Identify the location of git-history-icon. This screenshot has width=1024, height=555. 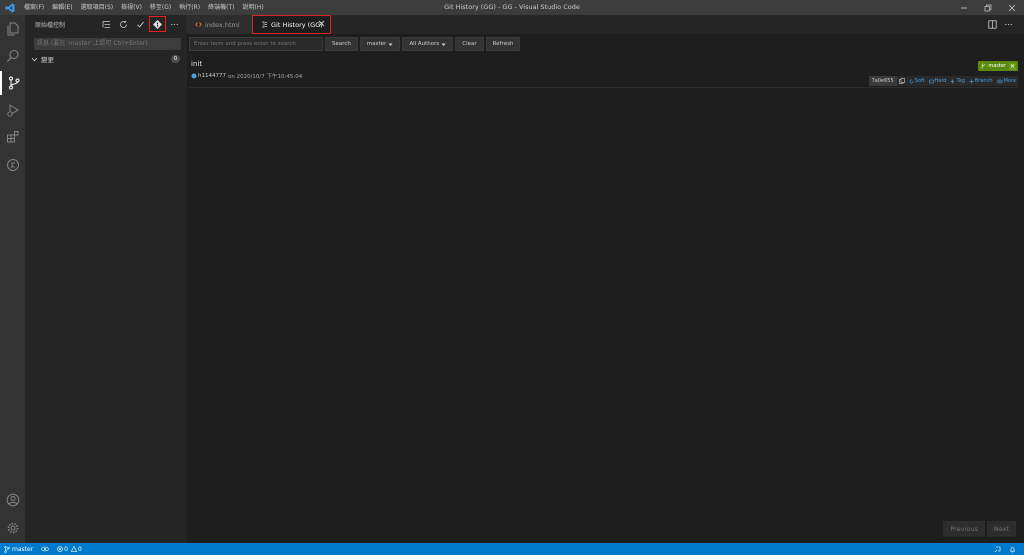
(264, 24).